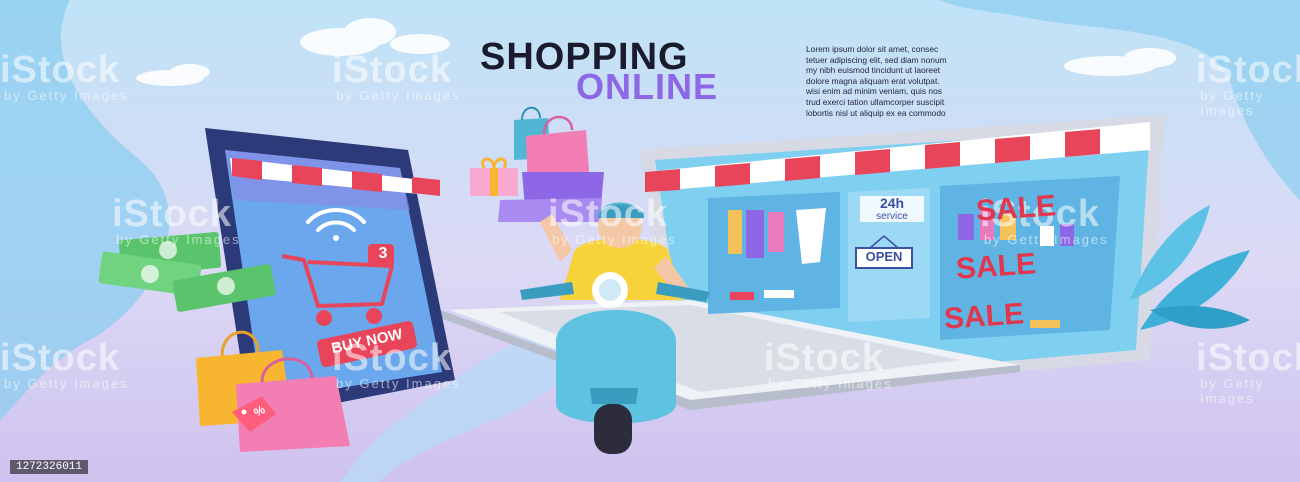  I want to click on banner-title-online: ONLINE, so click(647, 86).